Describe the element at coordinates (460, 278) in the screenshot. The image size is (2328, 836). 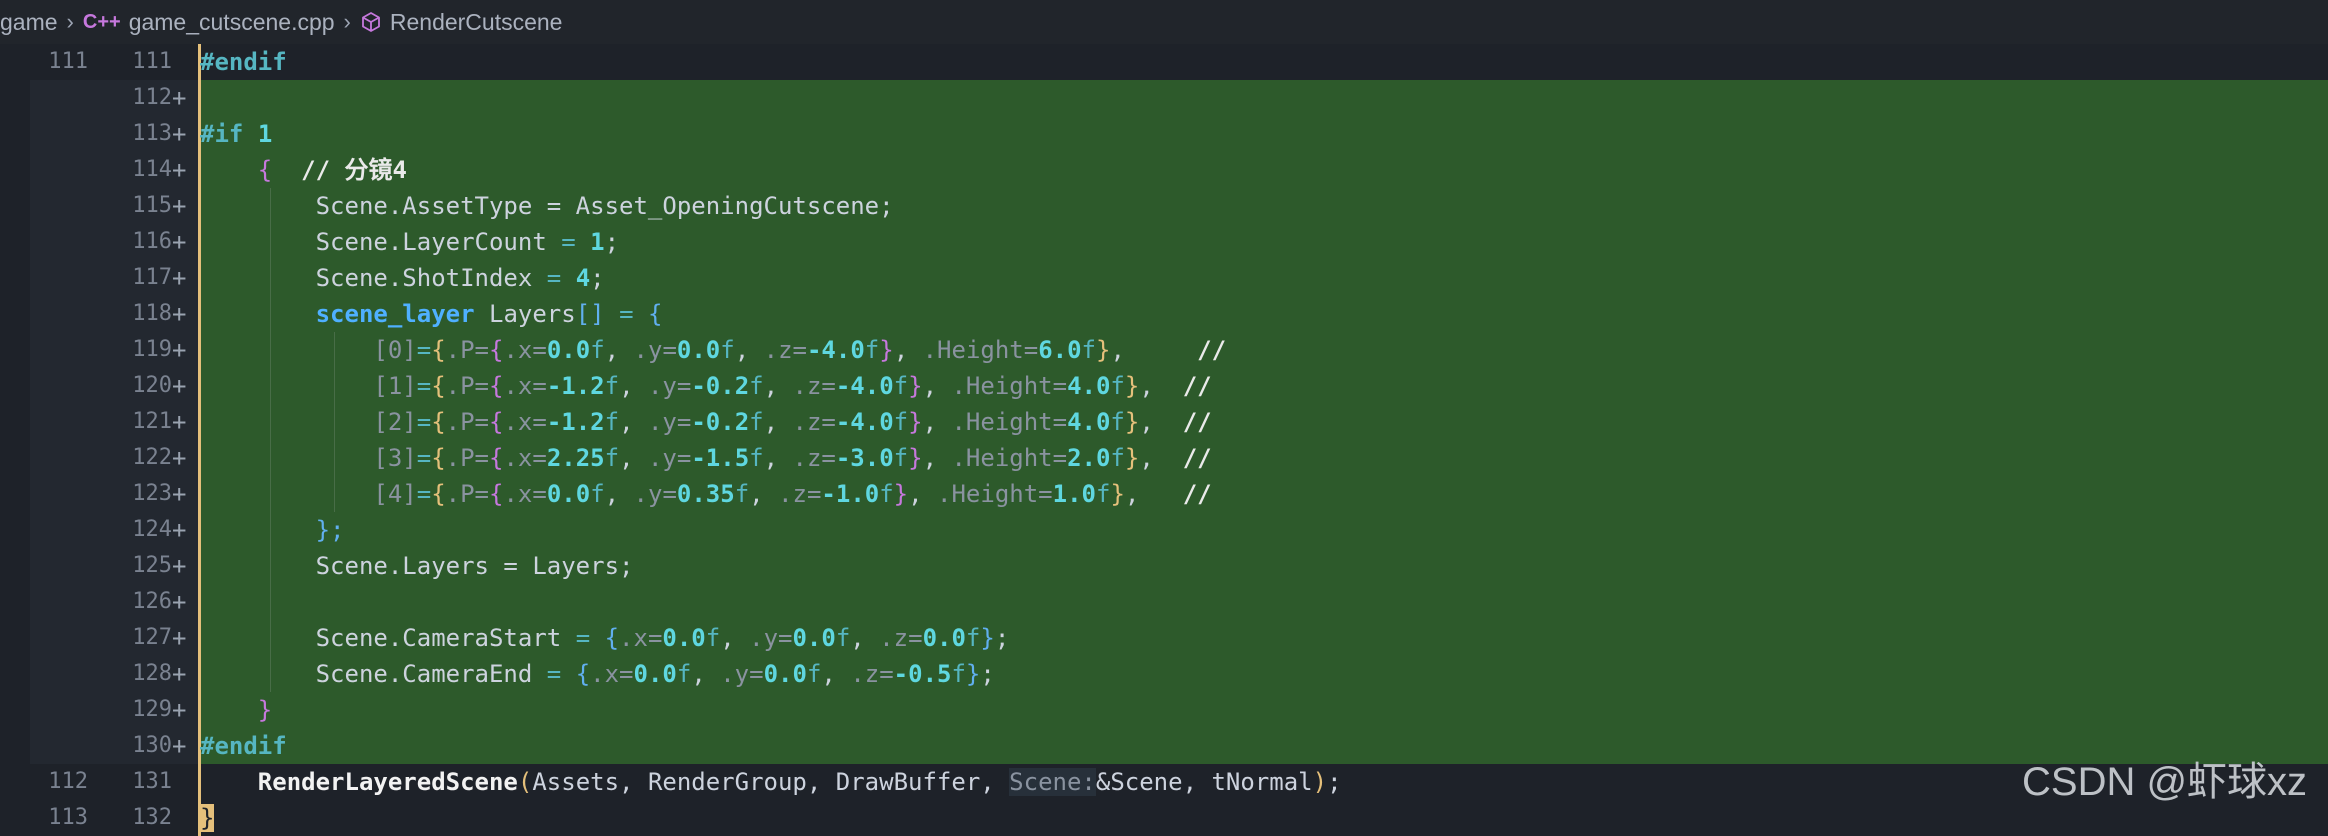
I see `code-text: Scene.ShotIndex = 4;` at that location.